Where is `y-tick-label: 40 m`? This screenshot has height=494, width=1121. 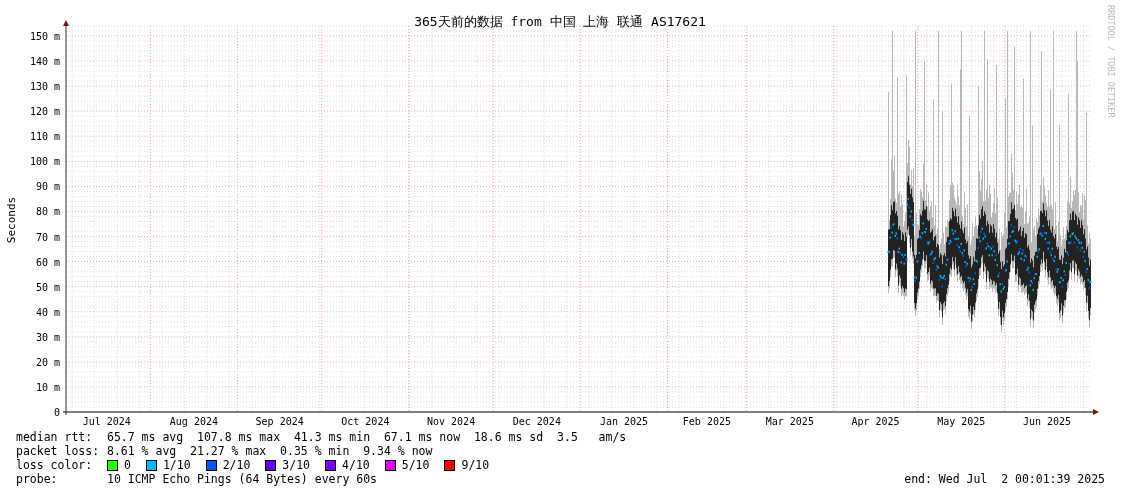 y-tick-label: 40 m is located at coordinates (47, 312).